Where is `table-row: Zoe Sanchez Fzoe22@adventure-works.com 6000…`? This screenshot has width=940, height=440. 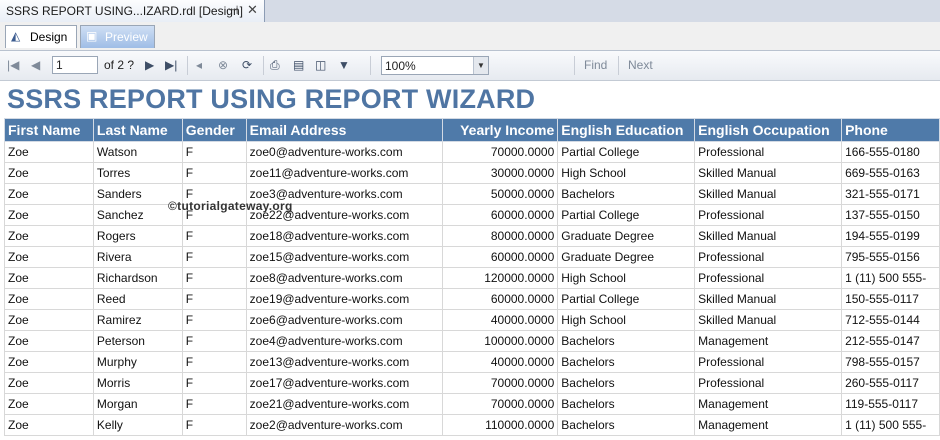 table-row: Zoe Sanchez Fzoe22@adventure-works.com 6000… is located at coordinates (472, 215).